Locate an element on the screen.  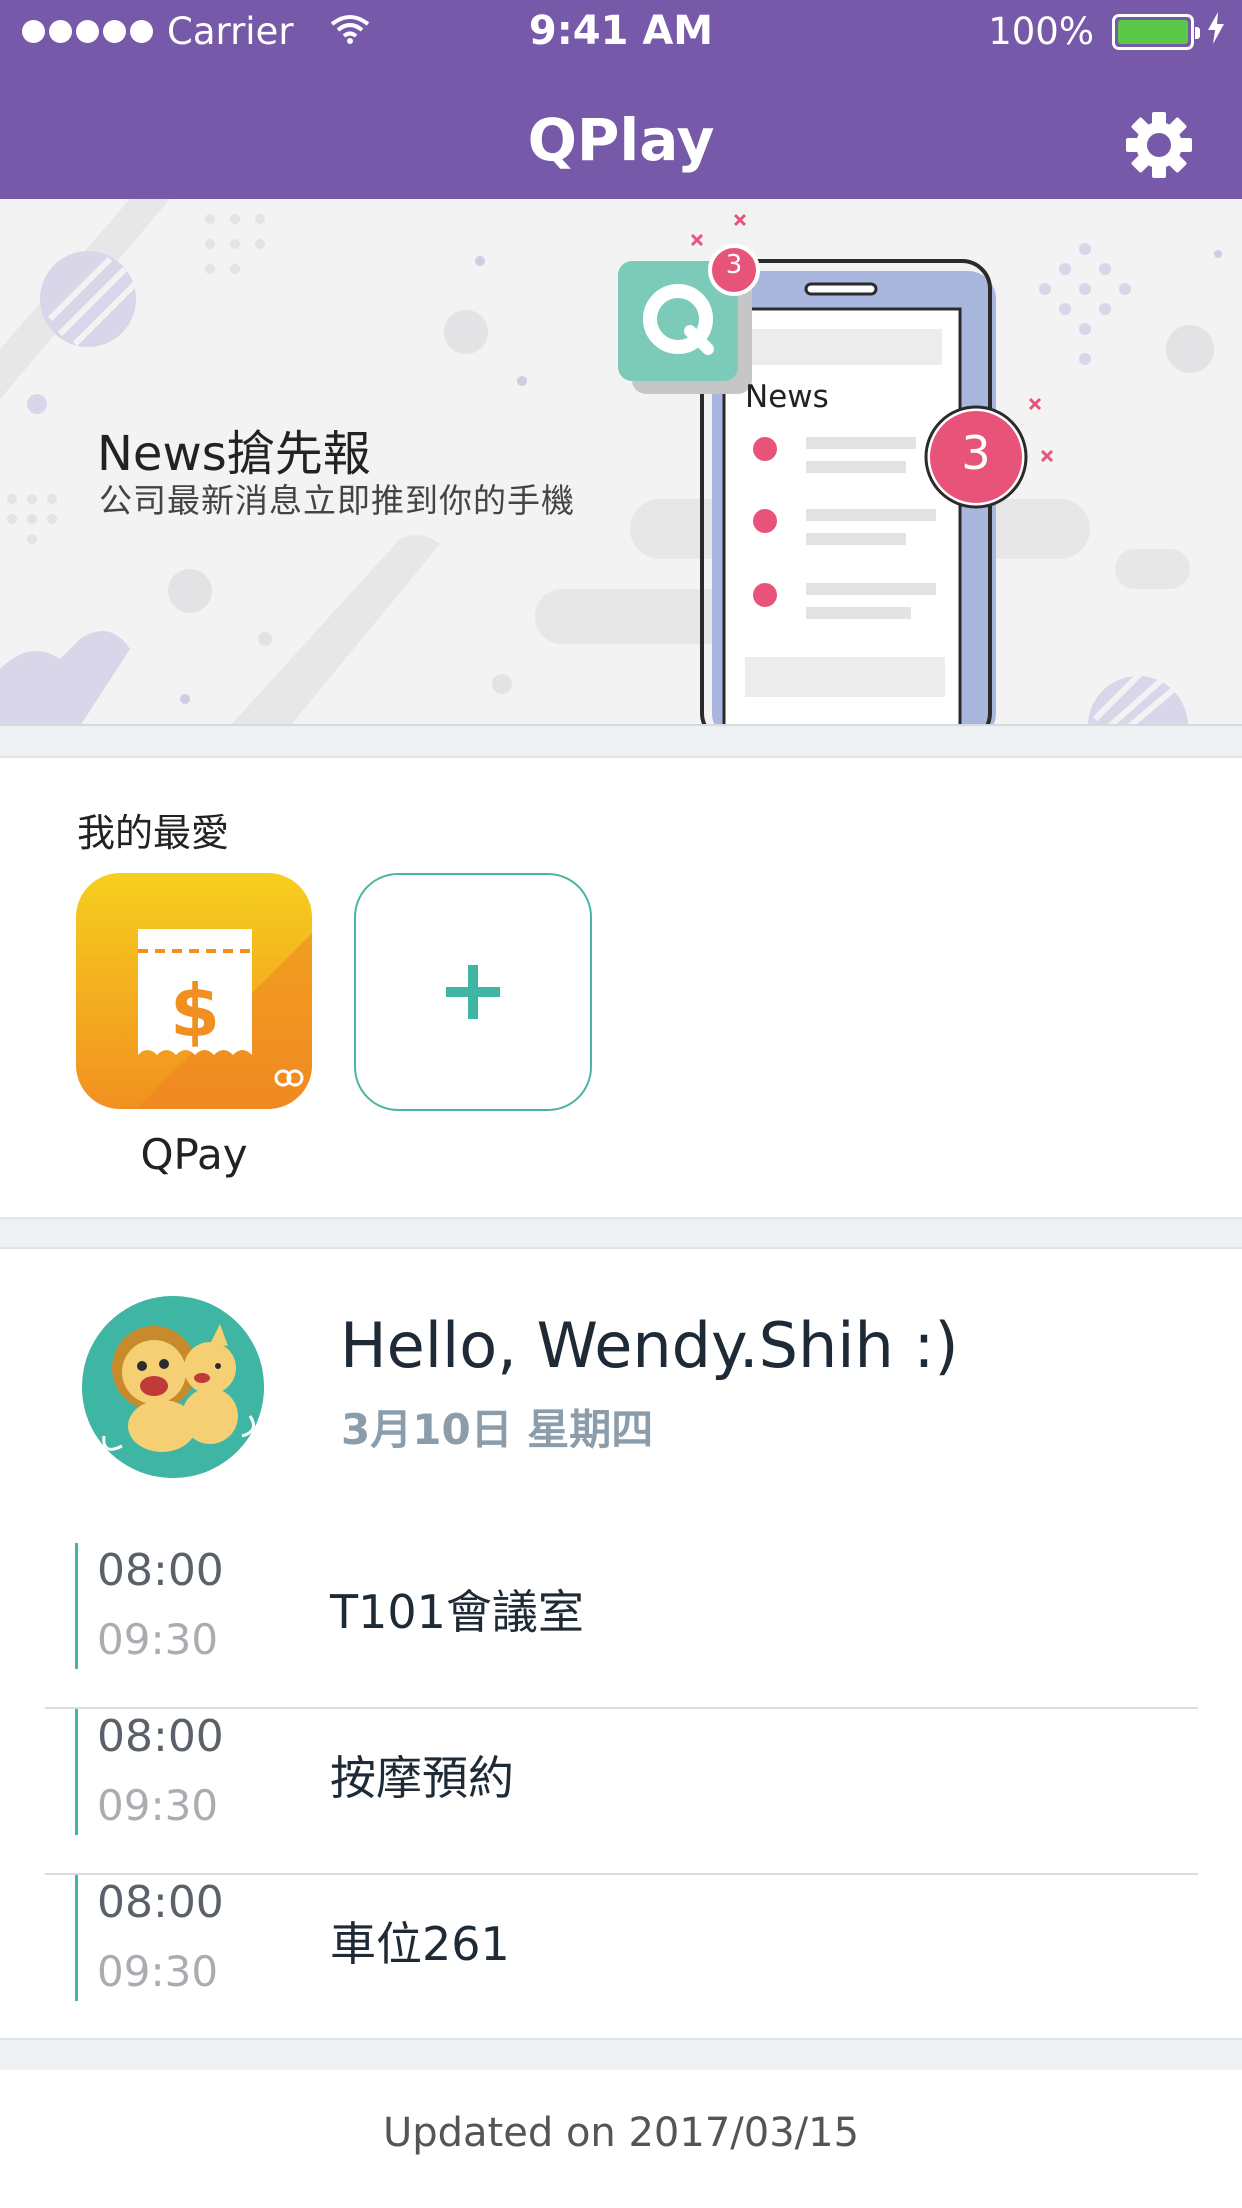
greeting-text: Hello, Wendy.Shih :) is located at coordinates (649, 1345).